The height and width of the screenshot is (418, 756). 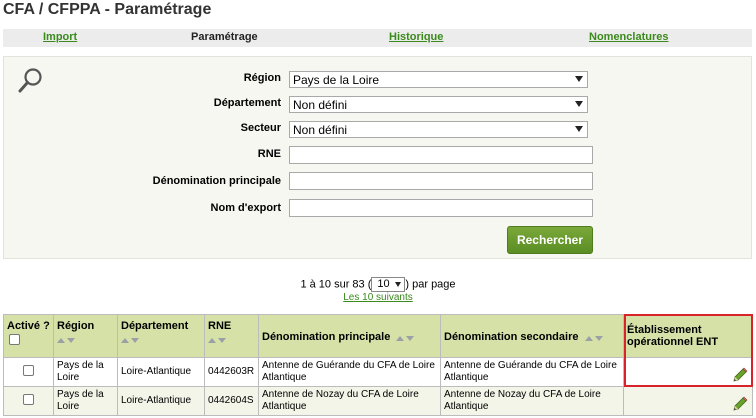 I want to click on magnifier-icon, so click(x=30, y=80).